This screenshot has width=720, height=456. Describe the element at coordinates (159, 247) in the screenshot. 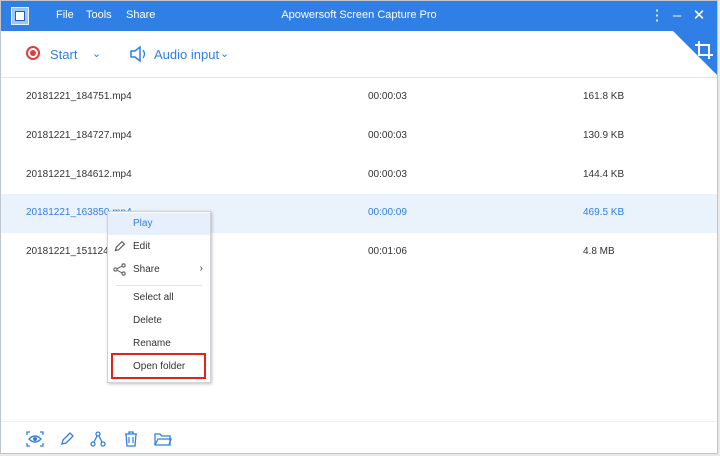

I see `menu-item-edit: Edit` at that location.